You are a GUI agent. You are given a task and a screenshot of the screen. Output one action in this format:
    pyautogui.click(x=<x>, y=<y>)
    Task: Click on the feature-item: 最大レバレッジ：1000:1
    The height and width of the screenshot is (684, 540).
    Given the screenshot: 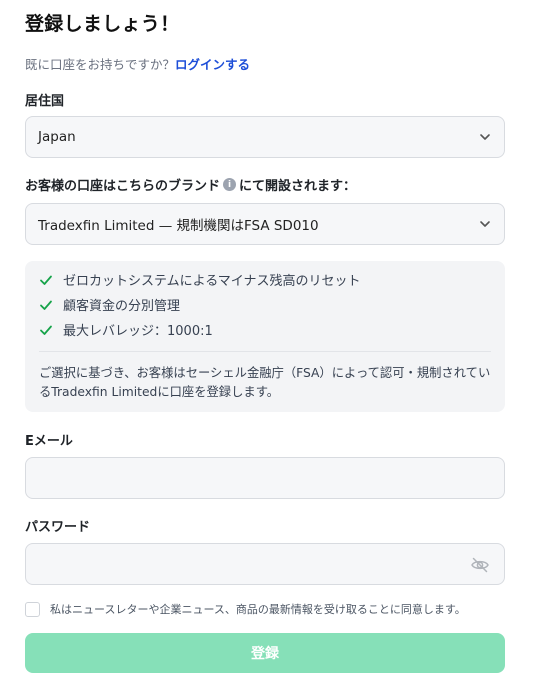 What is the action you would take?
    pyautogui.click(x=126, y=329)
    